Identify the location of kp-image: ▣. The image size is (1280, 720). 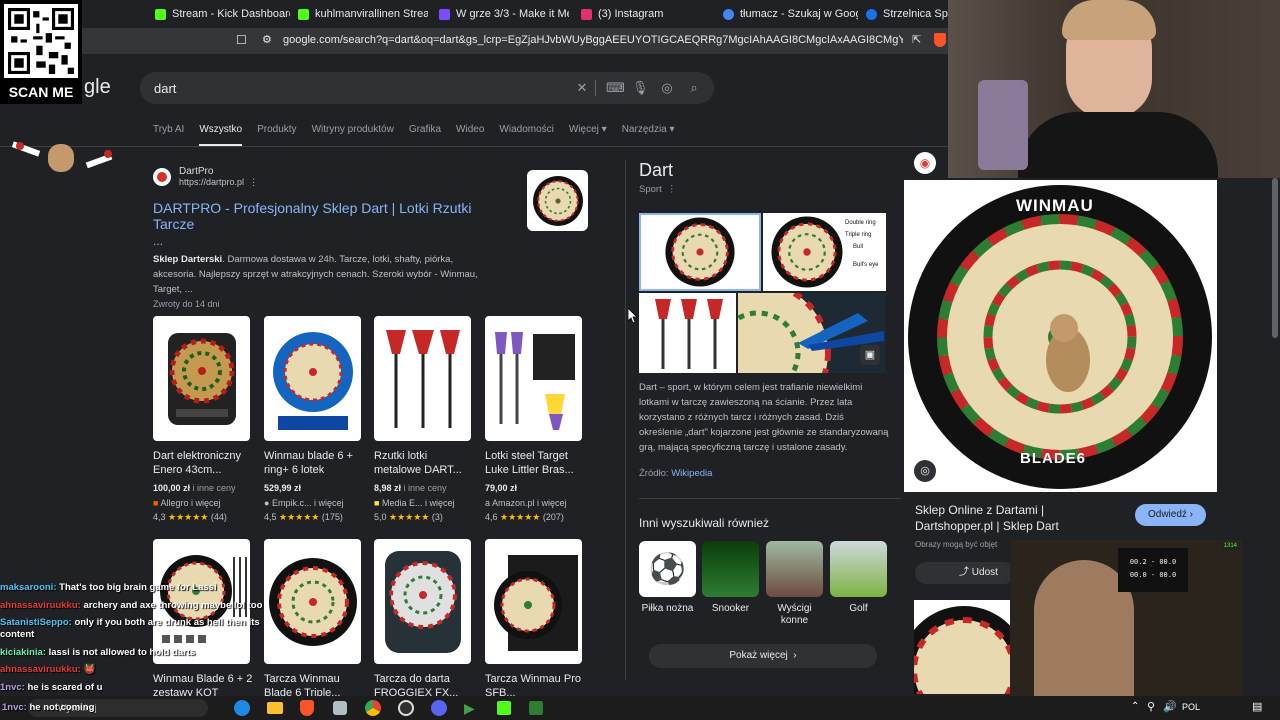
(812, 333).